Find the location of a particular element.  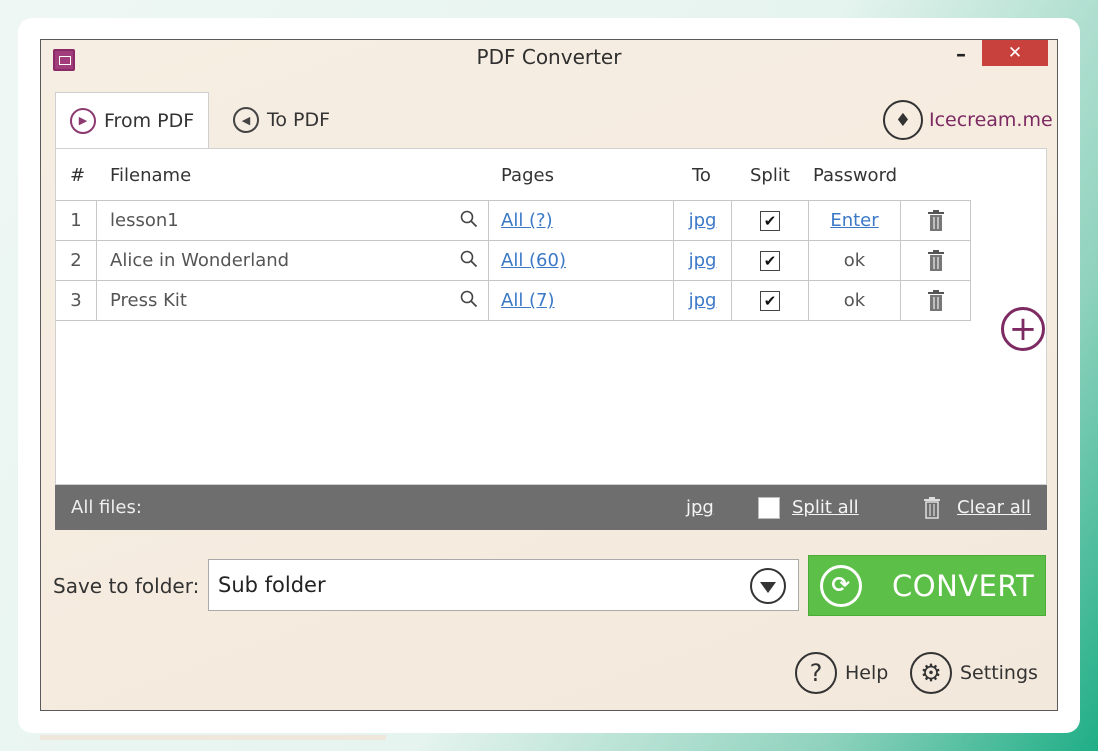

tab-to-pdf: ◀ To PDF is located at coordinates (299, 120).